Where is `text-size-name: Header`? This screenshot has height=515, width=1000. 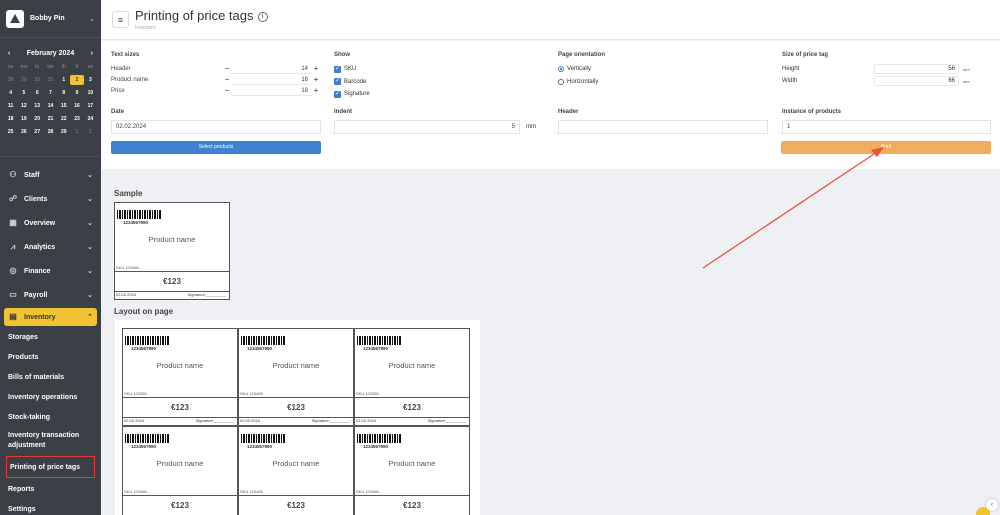
text-size-name: Header is located at coordinates (121, 68).